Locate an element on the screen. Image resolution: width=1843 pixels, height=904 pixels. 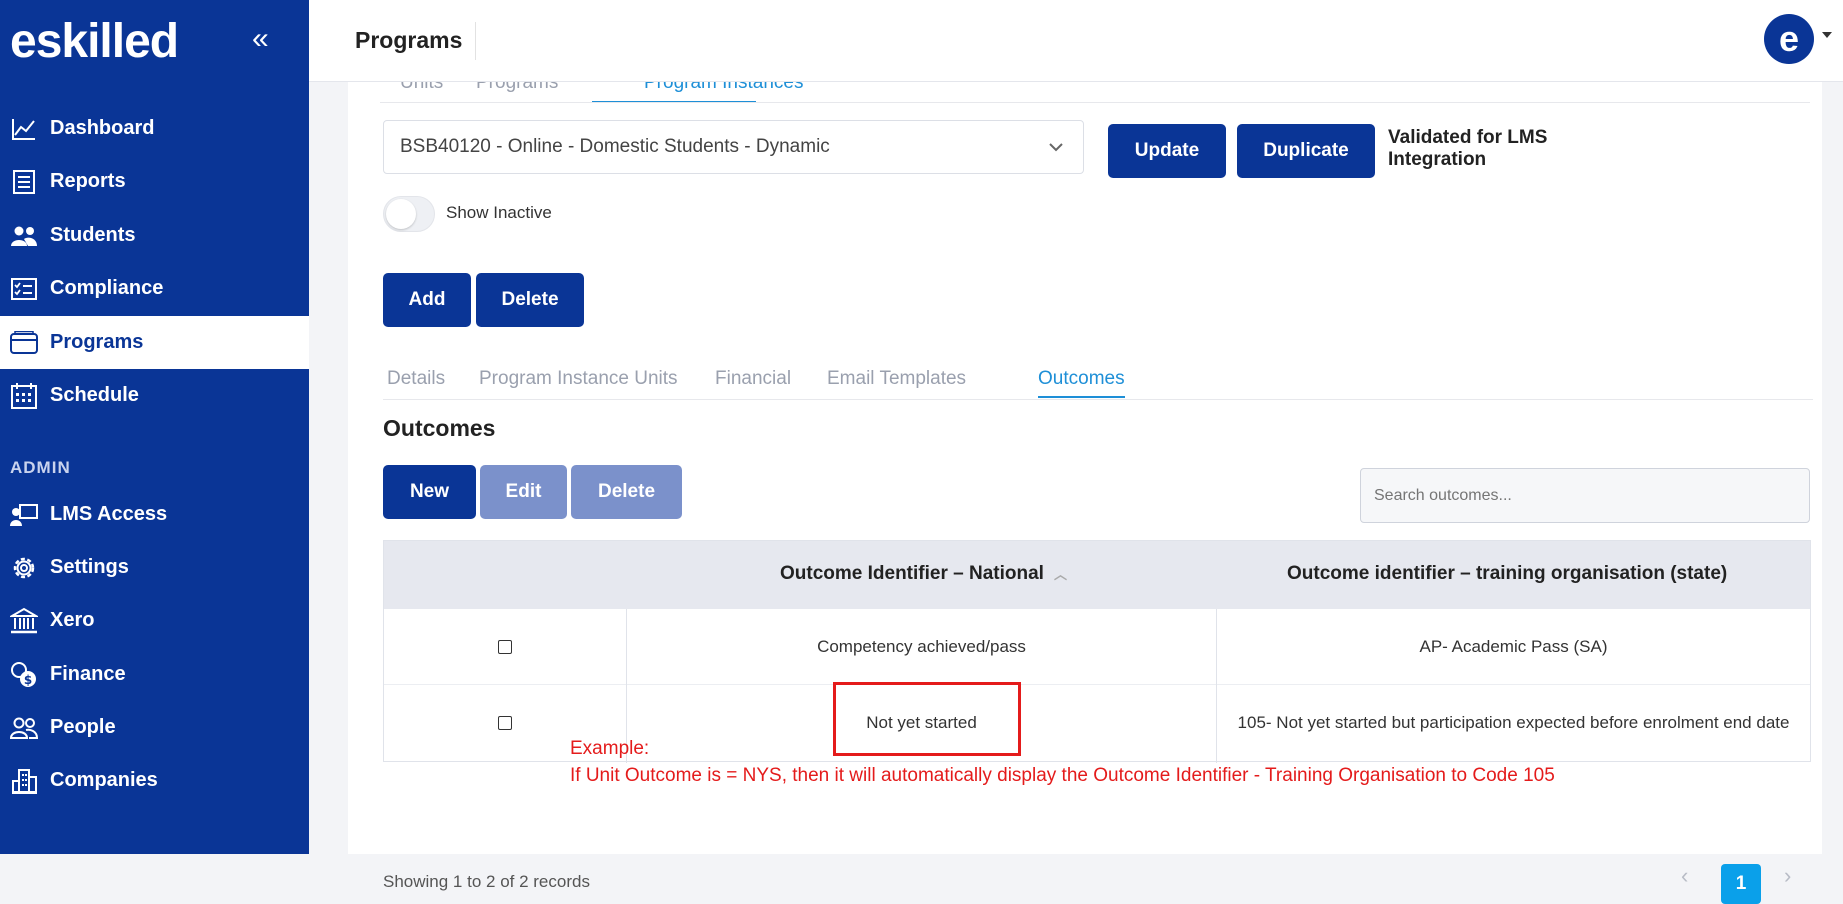
eskilled-logo: eskilled is located at coordinates (94, 41).